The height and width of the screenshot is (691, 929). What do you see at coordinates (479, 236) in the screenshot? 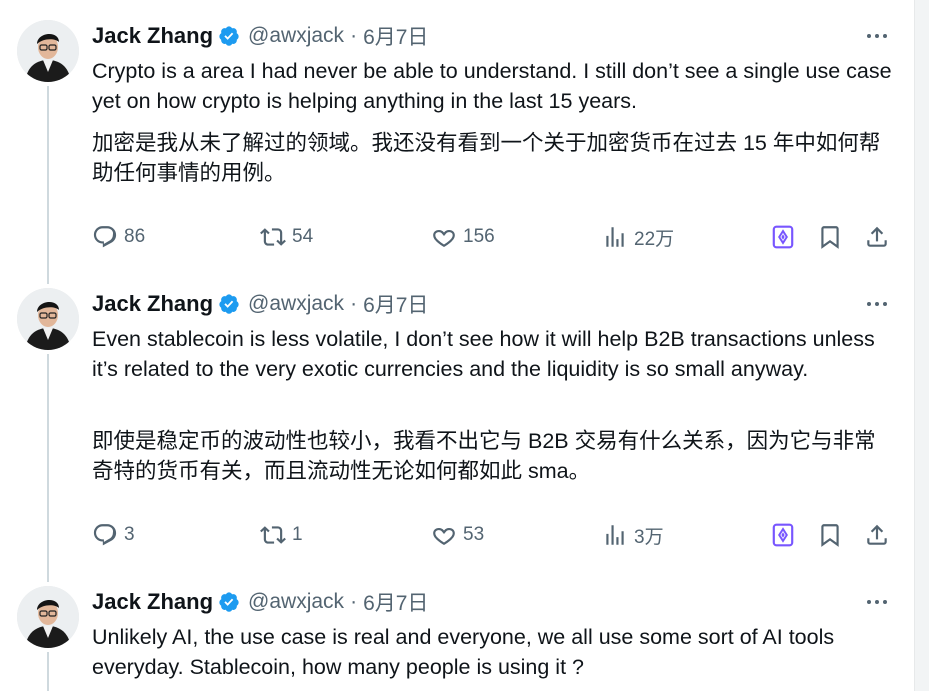
I see `like-count: 156` at bounding box center [479, 236].